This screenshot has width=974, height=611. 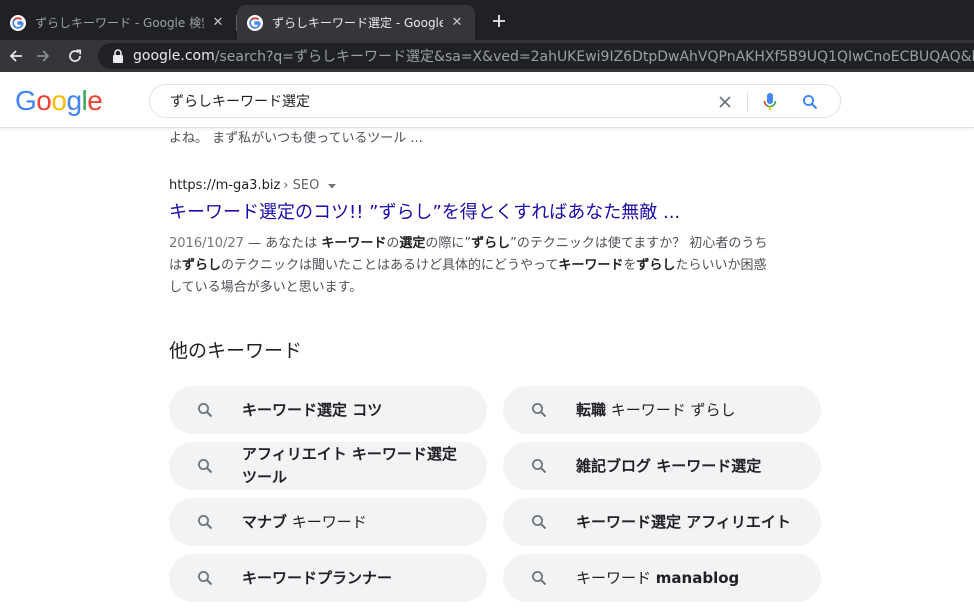 I want to click on snippet-text: を, so click(x=630, y=265).